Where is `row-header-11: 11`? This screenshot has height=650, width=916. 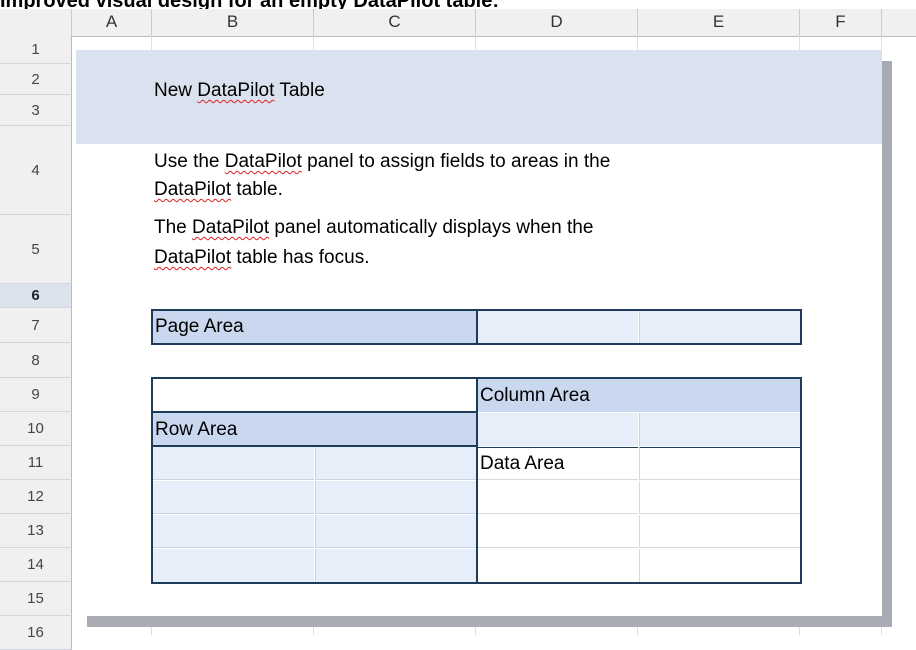
row-header-11: 11 is located at coordinates (36, 463).